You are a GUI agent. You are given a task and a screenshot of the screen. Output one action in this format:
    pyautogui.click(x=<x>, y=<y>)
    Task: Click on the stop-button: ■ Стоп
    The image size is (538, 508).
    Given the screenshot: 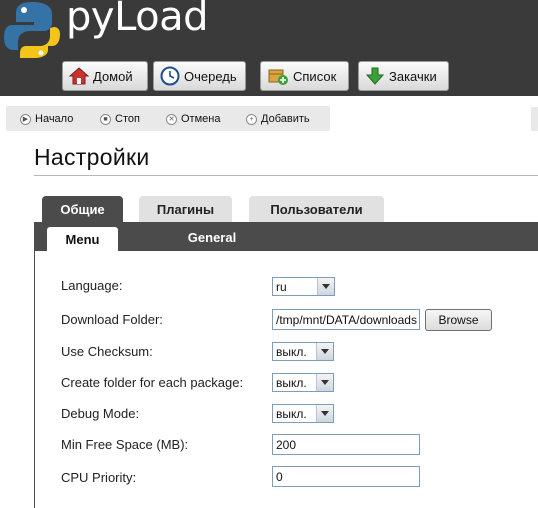 What is the action you would take?
    pyautogui.click(x=120, y=119)
    